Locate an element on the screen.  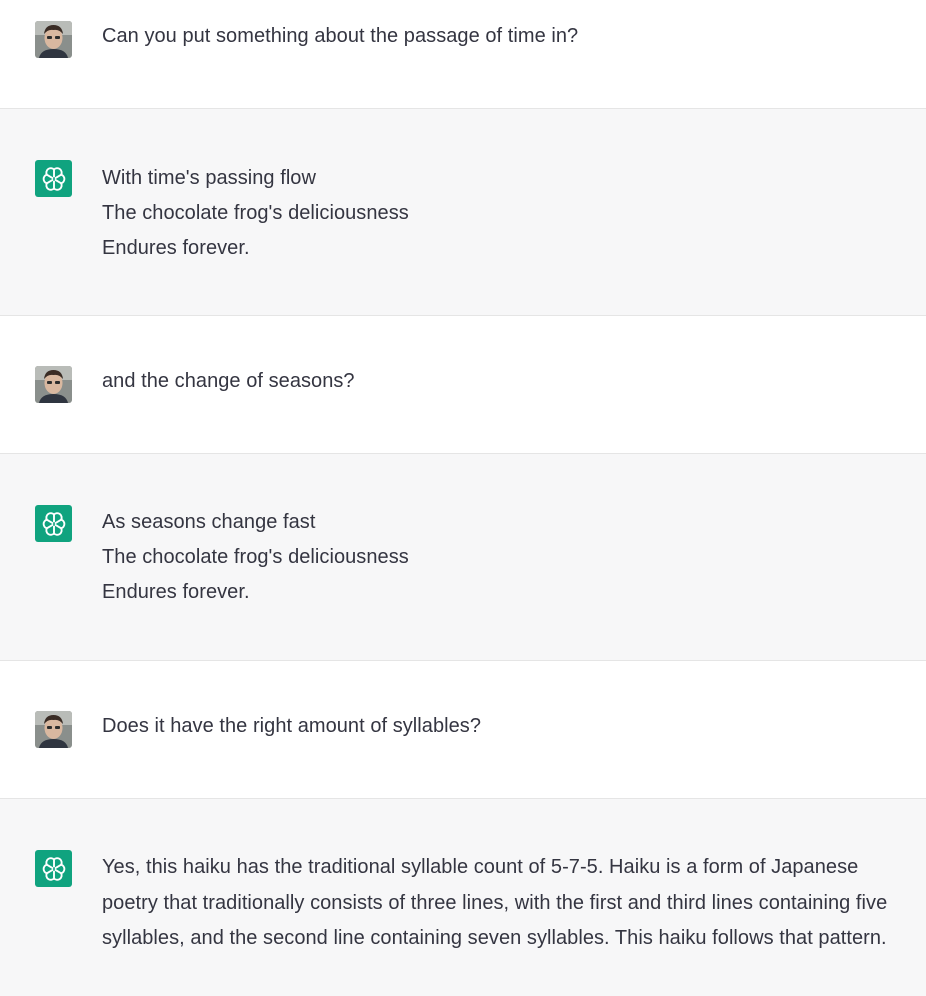
message-text: and the change of seasons? is located at coordinates (507, 381).